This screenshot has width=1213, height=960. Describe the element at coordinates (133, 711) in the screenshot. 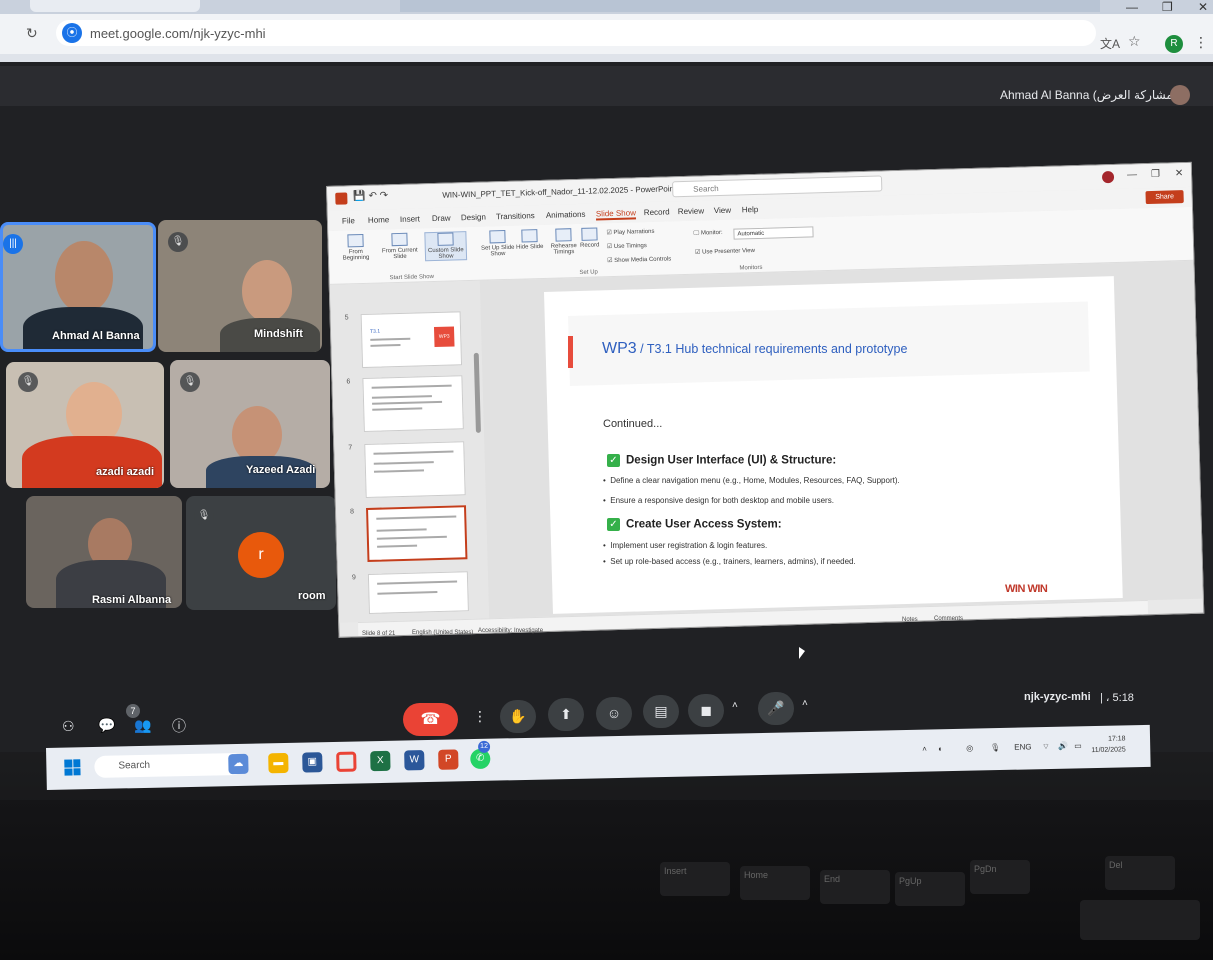

I see `people-count-badge: 7` at that location.